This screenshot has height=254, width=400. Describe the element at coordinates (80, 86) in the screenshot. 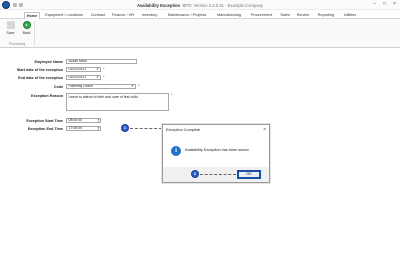

I see `code-value: Paternity Leave` at that location.